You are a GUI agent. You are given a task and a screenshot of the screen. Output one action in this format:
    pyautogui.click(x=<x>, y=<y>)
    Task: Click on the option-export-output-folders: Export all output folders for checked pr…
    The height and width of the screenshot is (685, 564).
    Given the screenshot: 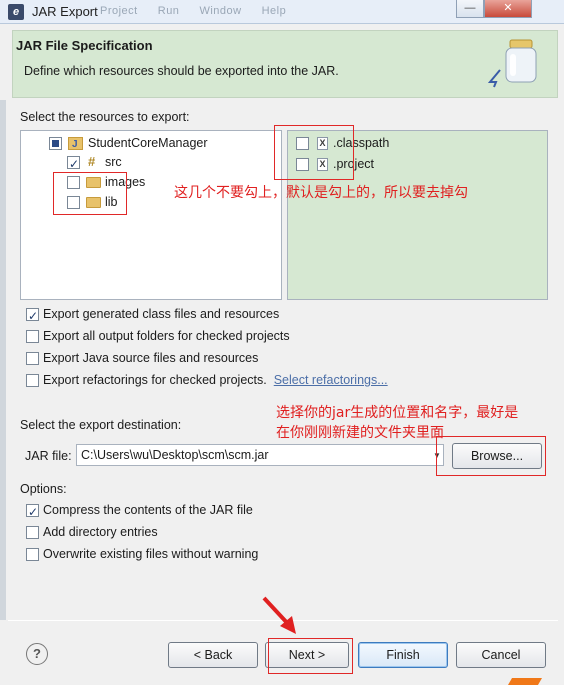 What is the action you would take?
    pyautogui.click(x=158, y=336)
    